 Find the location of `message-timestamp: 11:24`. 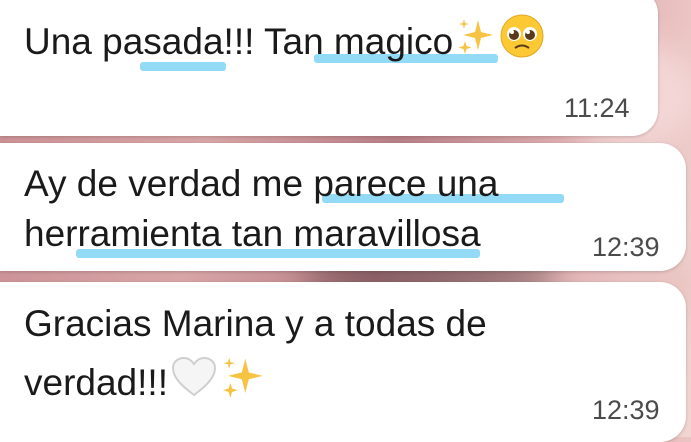

message-timestamp: 11:24 is located at coordinates (597, 108).